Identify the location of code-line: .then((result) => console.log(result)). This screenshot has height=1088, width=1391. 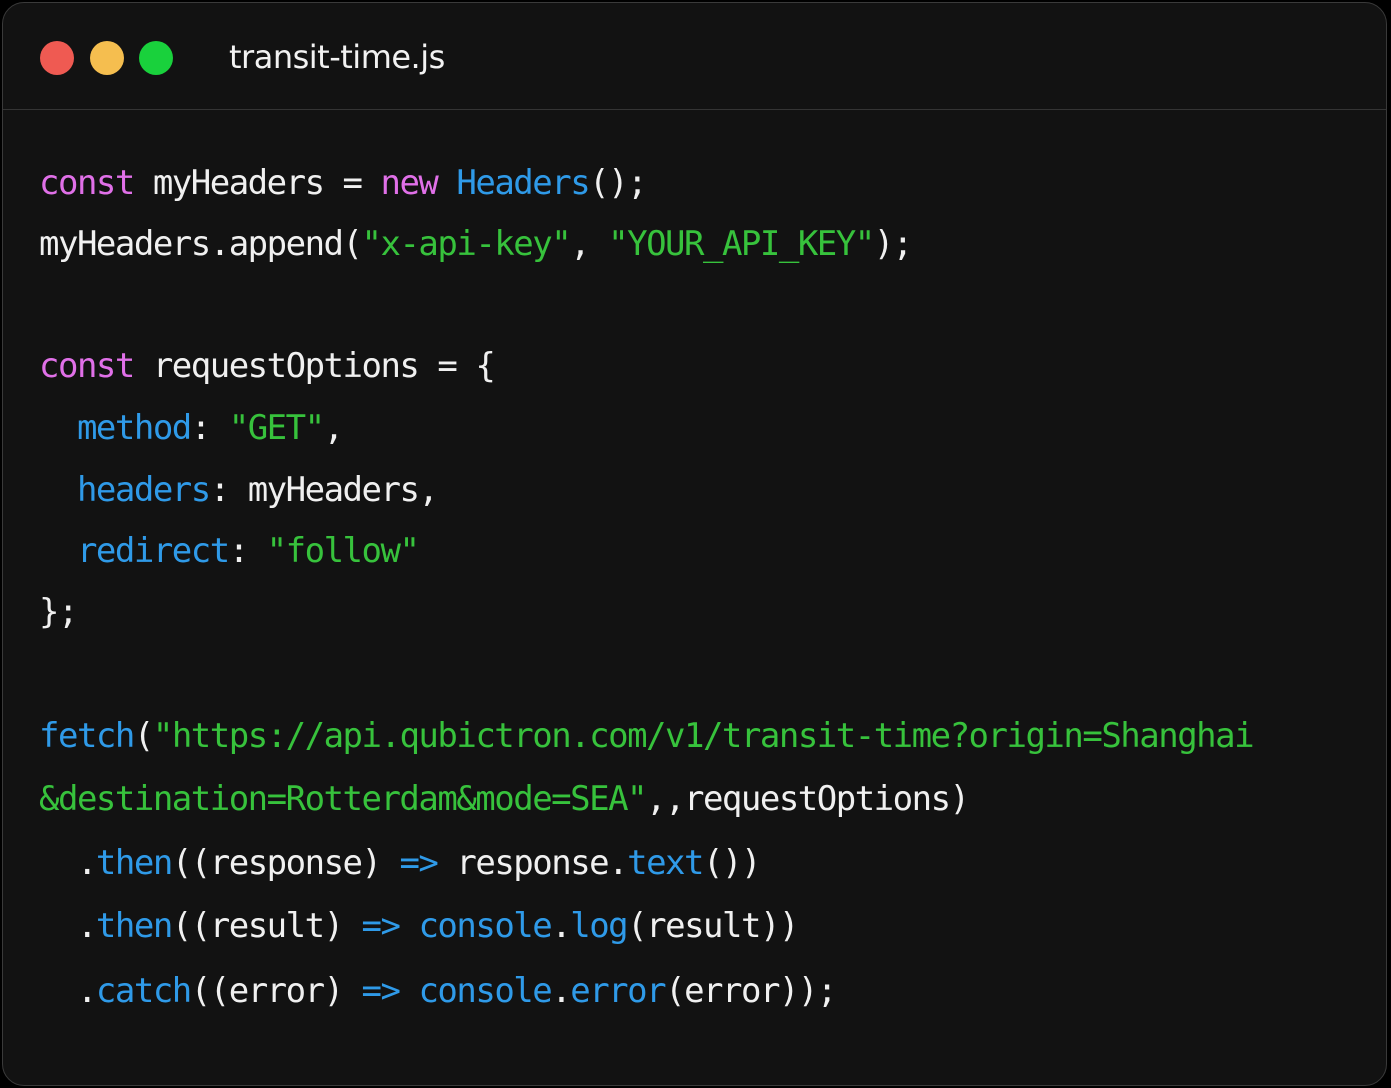
(419, 926).